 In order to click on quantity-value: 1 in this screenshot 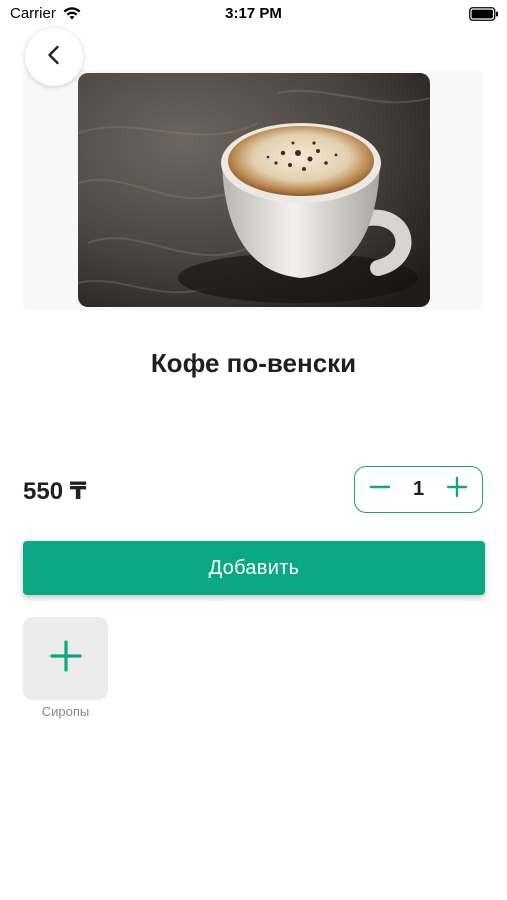, I will do `click(418, 489)`.